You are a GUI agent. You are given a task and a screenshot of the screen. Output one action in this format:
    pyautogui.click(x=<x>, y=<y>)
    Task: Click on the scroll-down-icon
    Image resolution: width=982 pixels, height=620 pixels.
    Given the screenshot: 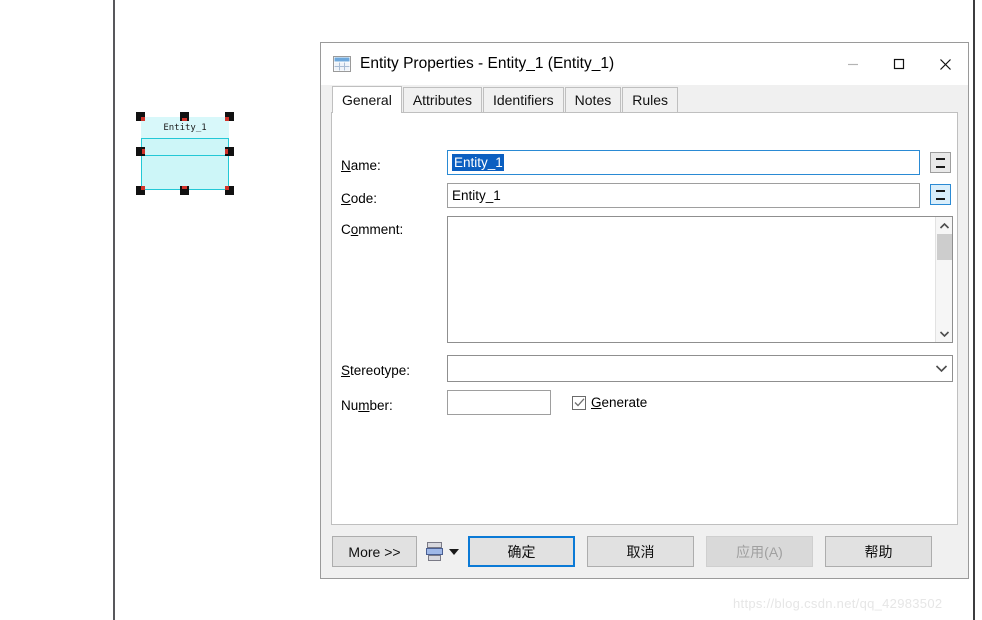 What is the action you would take?
    pyautogui.click(x=944, y=333)
    